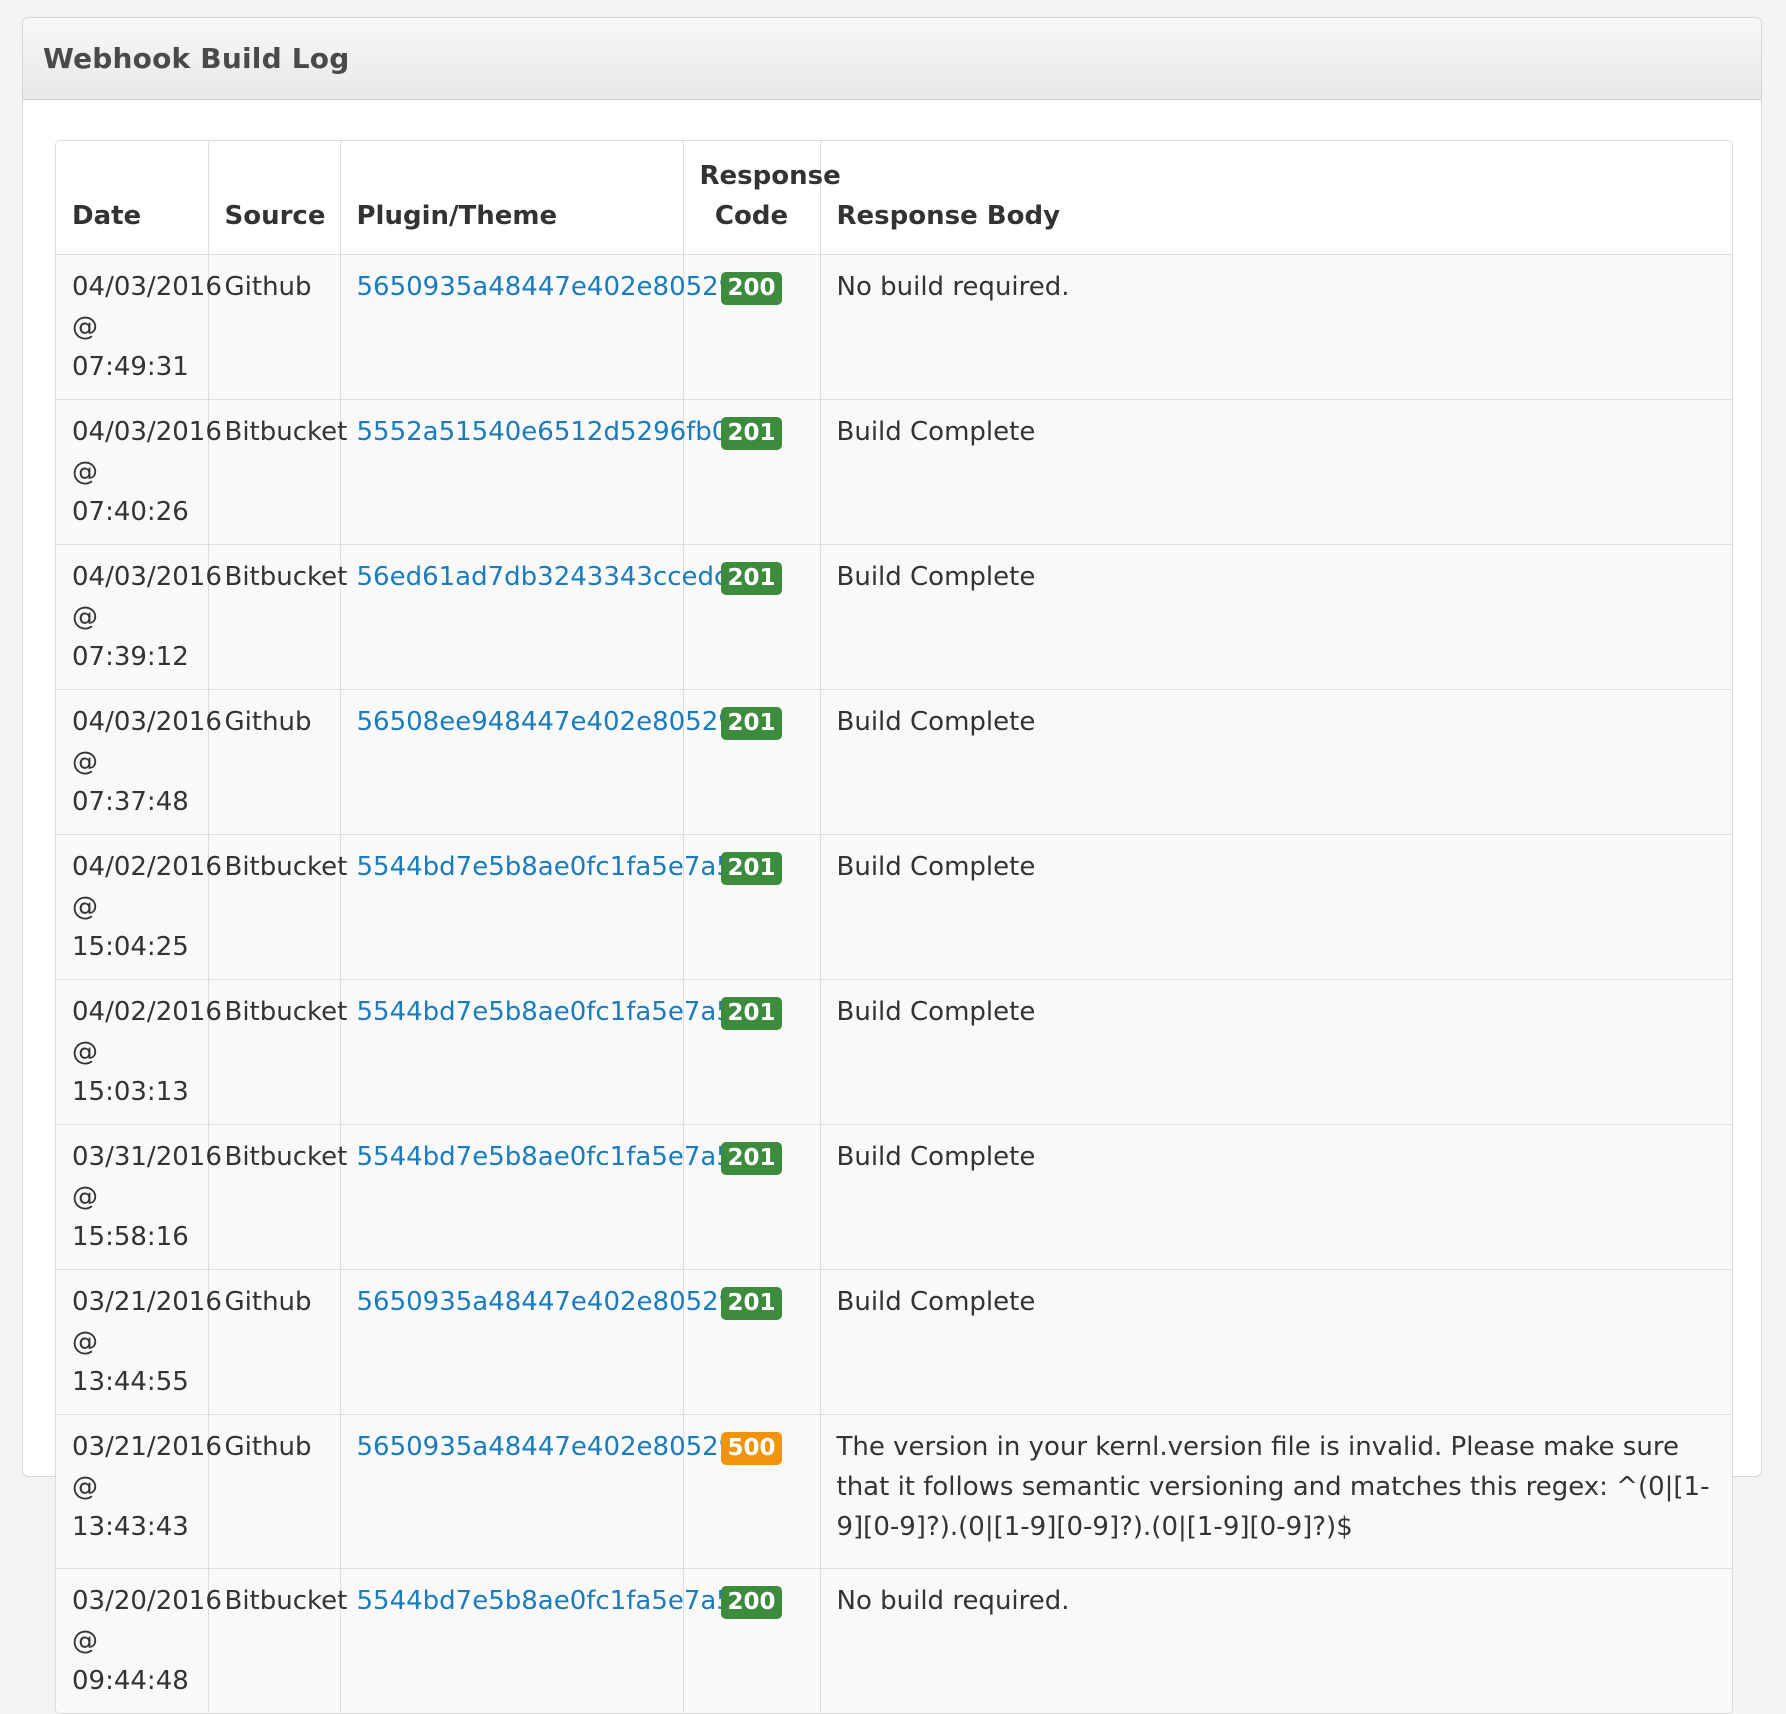  What do you see at coordinates (762, 198) in the screenshot?
I see `header-response-code: Response Code` at bounding box center [762, 198].